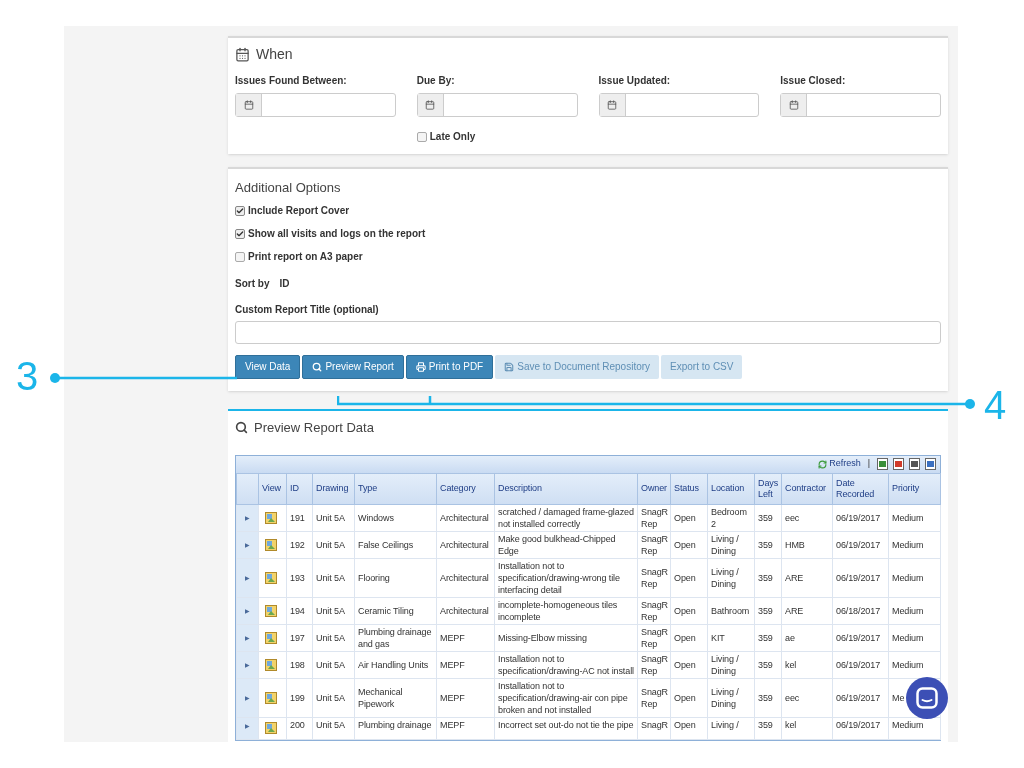 The image size is (1024, 768). Describe the element at coordinates (284, 283) in the screenshot. I see `sort-value: ID` at that location.